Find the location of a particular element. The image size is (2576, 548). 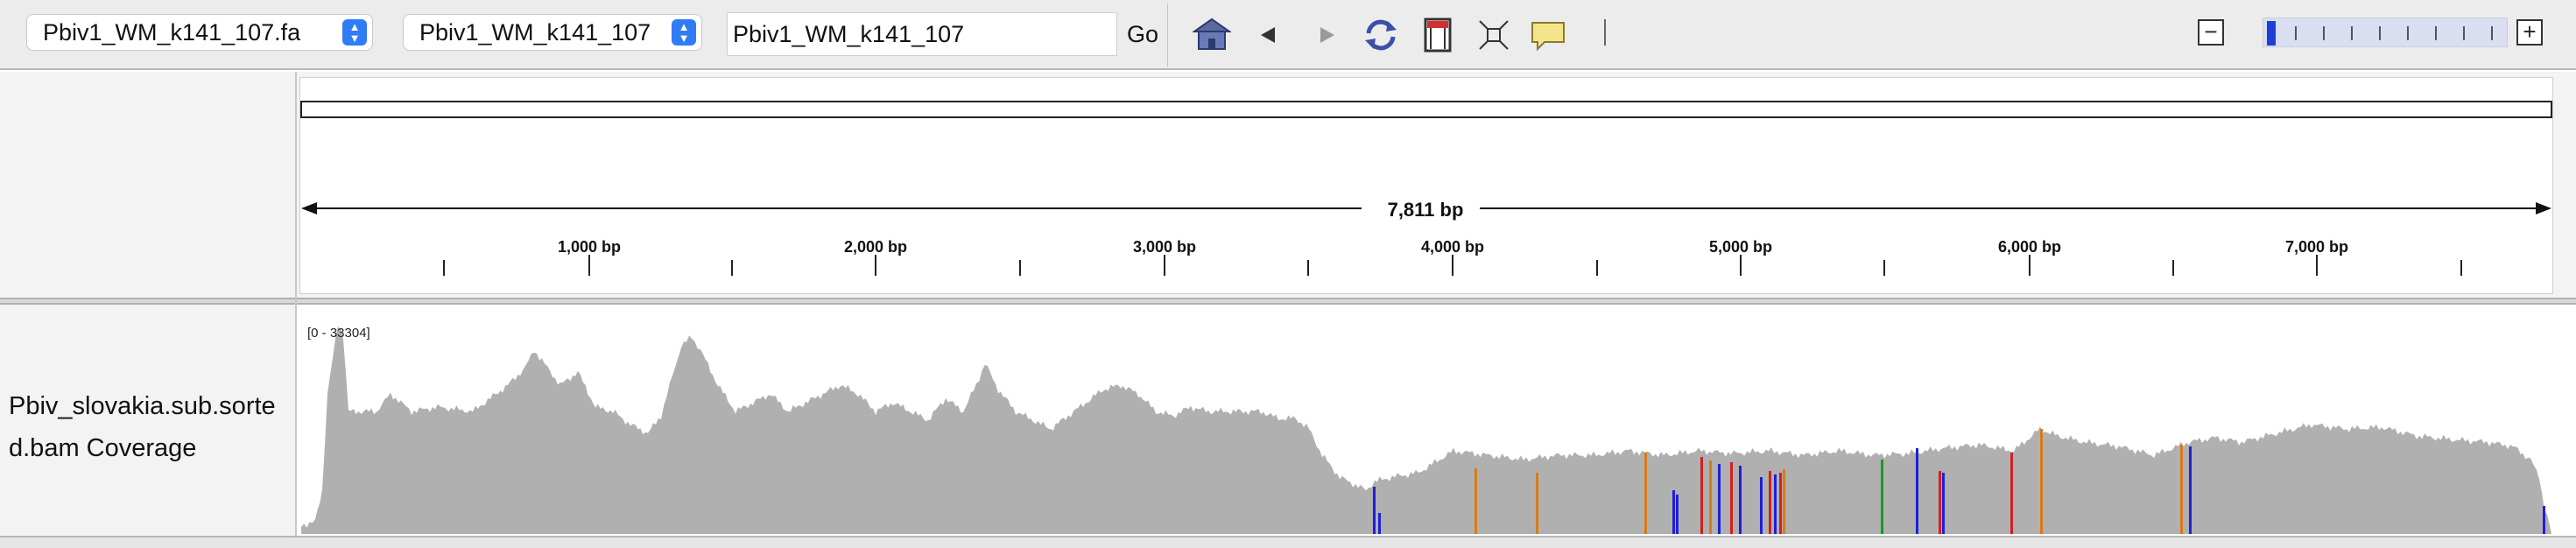

data-range-label: [0 - 33304] is located at coordinates (338, 334).